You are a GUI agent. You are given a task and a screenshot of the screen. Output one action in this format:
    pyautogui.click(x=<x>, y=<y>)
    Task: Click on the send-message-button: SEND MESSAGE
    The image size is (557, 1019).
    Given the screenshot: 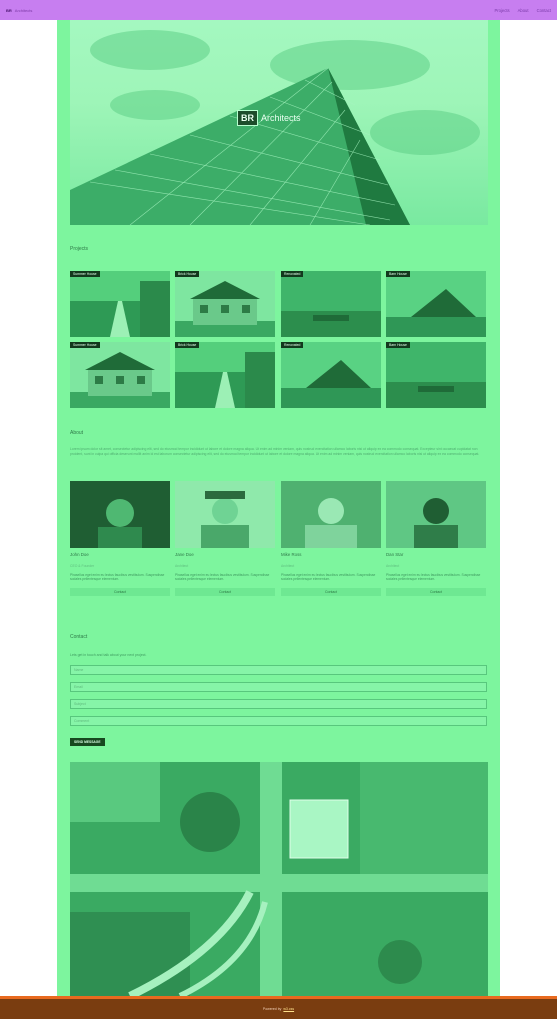 What is the action you would take?
    pyautogui.click(x=87, y=742)
    